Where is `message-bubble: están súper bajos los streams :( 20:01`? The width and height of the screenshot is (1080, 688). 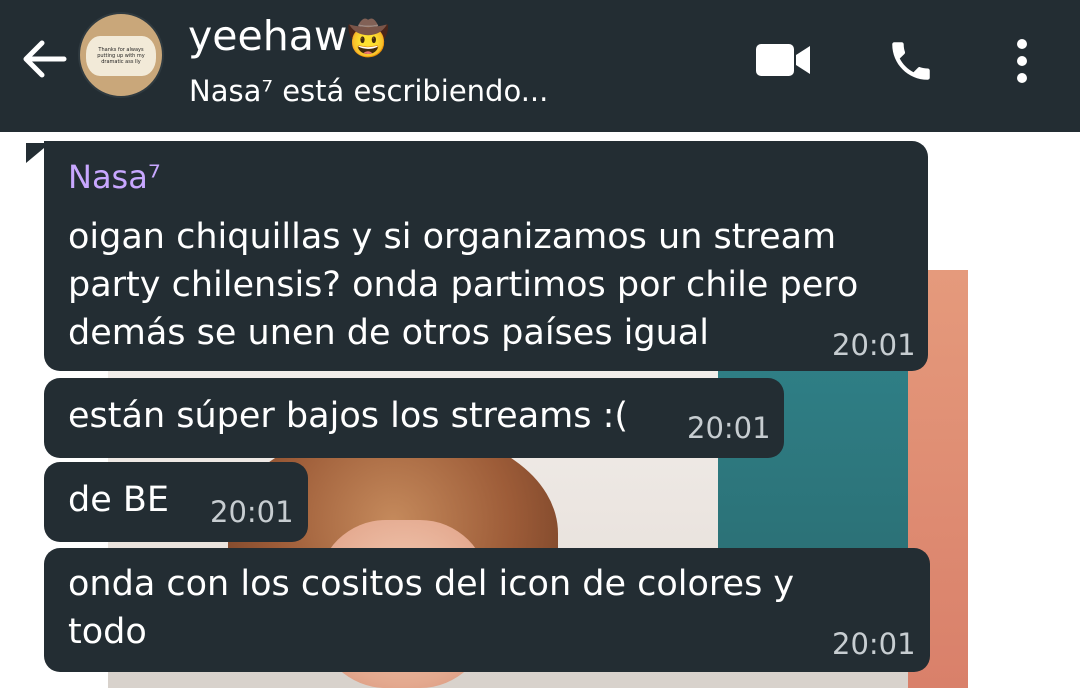
message-bubble: están súper bajos los streams :( 20:01 is located at coordinates (414, 418).